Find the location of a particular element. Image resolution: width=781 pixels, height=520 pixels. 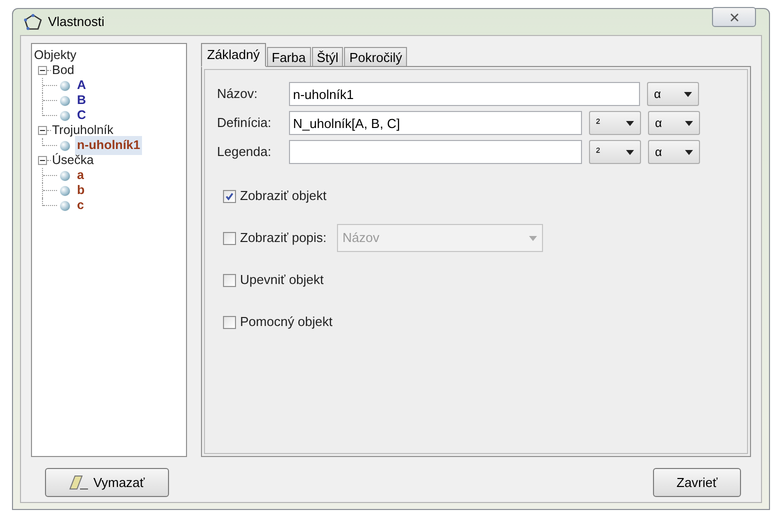

field-label: Definícia: is located at coordinates (244, 123).